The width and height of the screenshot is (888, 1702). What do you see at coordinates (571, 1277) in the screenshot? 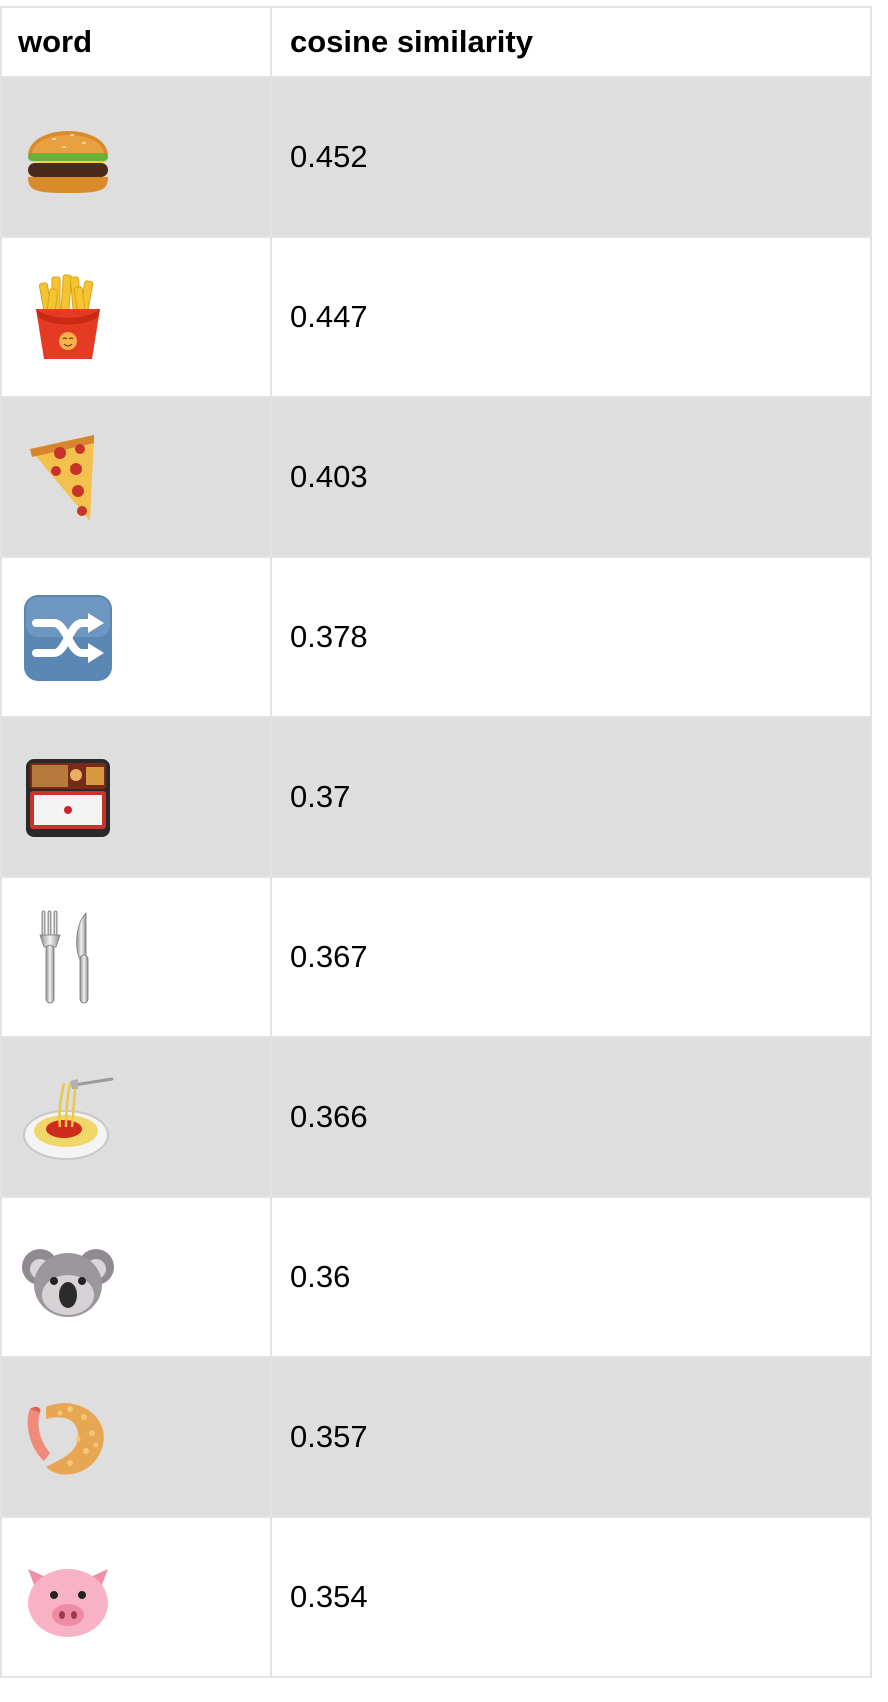
I see `similarity-value: 0.36` at bounding box center [571, 1277].